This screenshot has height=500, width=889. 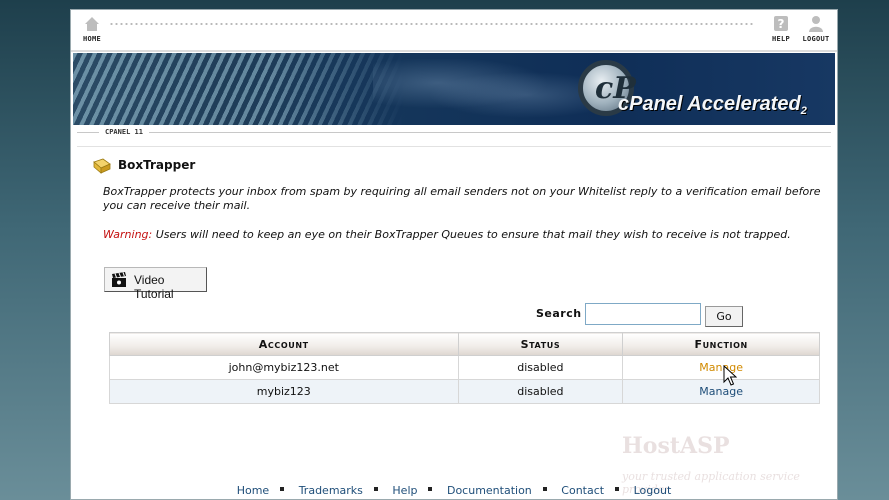 I want to click on boxtrapper-icon, so click(x=102, y=166).